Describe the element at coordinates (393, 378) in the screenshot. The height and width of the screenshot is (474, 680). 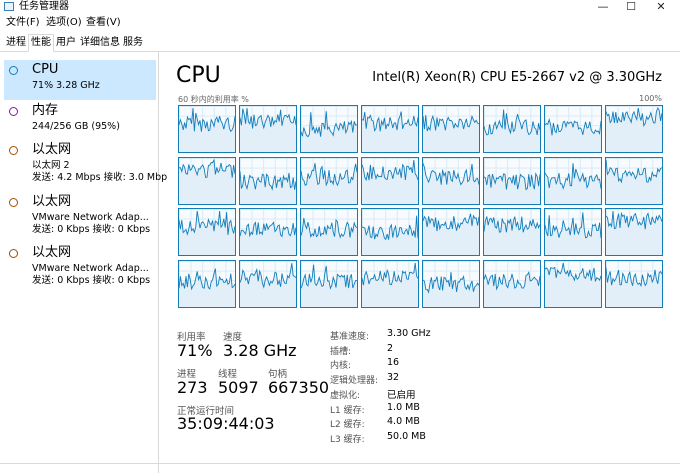
I see `spec-value: 32` at that location.